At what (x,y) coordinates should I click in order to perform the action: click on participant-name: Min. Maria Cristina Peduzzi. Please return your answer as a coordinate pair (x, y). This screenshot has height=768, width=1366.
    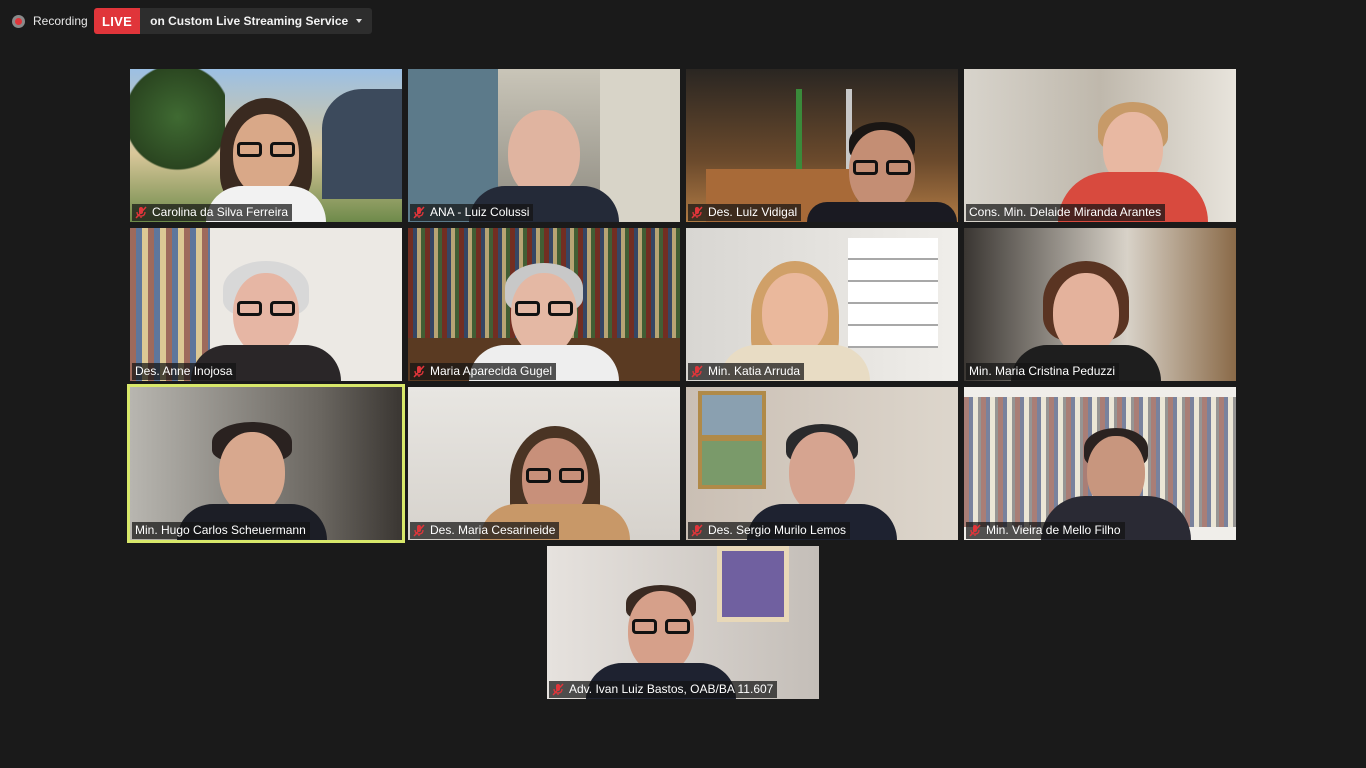
    Looking at the image, I should click on (1042, 371).